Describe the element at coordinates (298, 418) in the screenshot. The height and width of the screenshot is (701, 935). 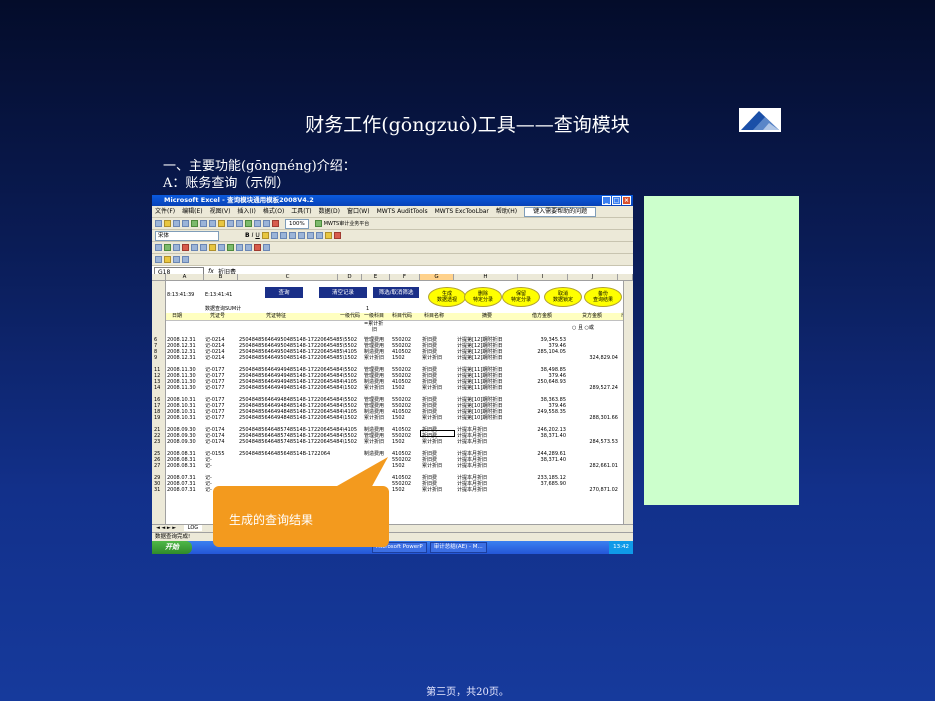
I see `table-cell: 250484856464948485148-17220645484\1502` at that location.